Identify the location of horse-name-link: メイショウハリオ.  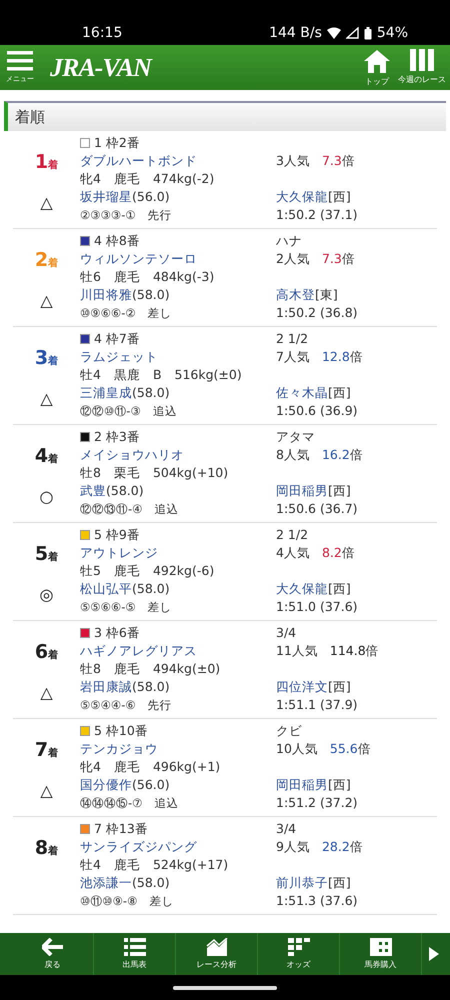
(132, 455).